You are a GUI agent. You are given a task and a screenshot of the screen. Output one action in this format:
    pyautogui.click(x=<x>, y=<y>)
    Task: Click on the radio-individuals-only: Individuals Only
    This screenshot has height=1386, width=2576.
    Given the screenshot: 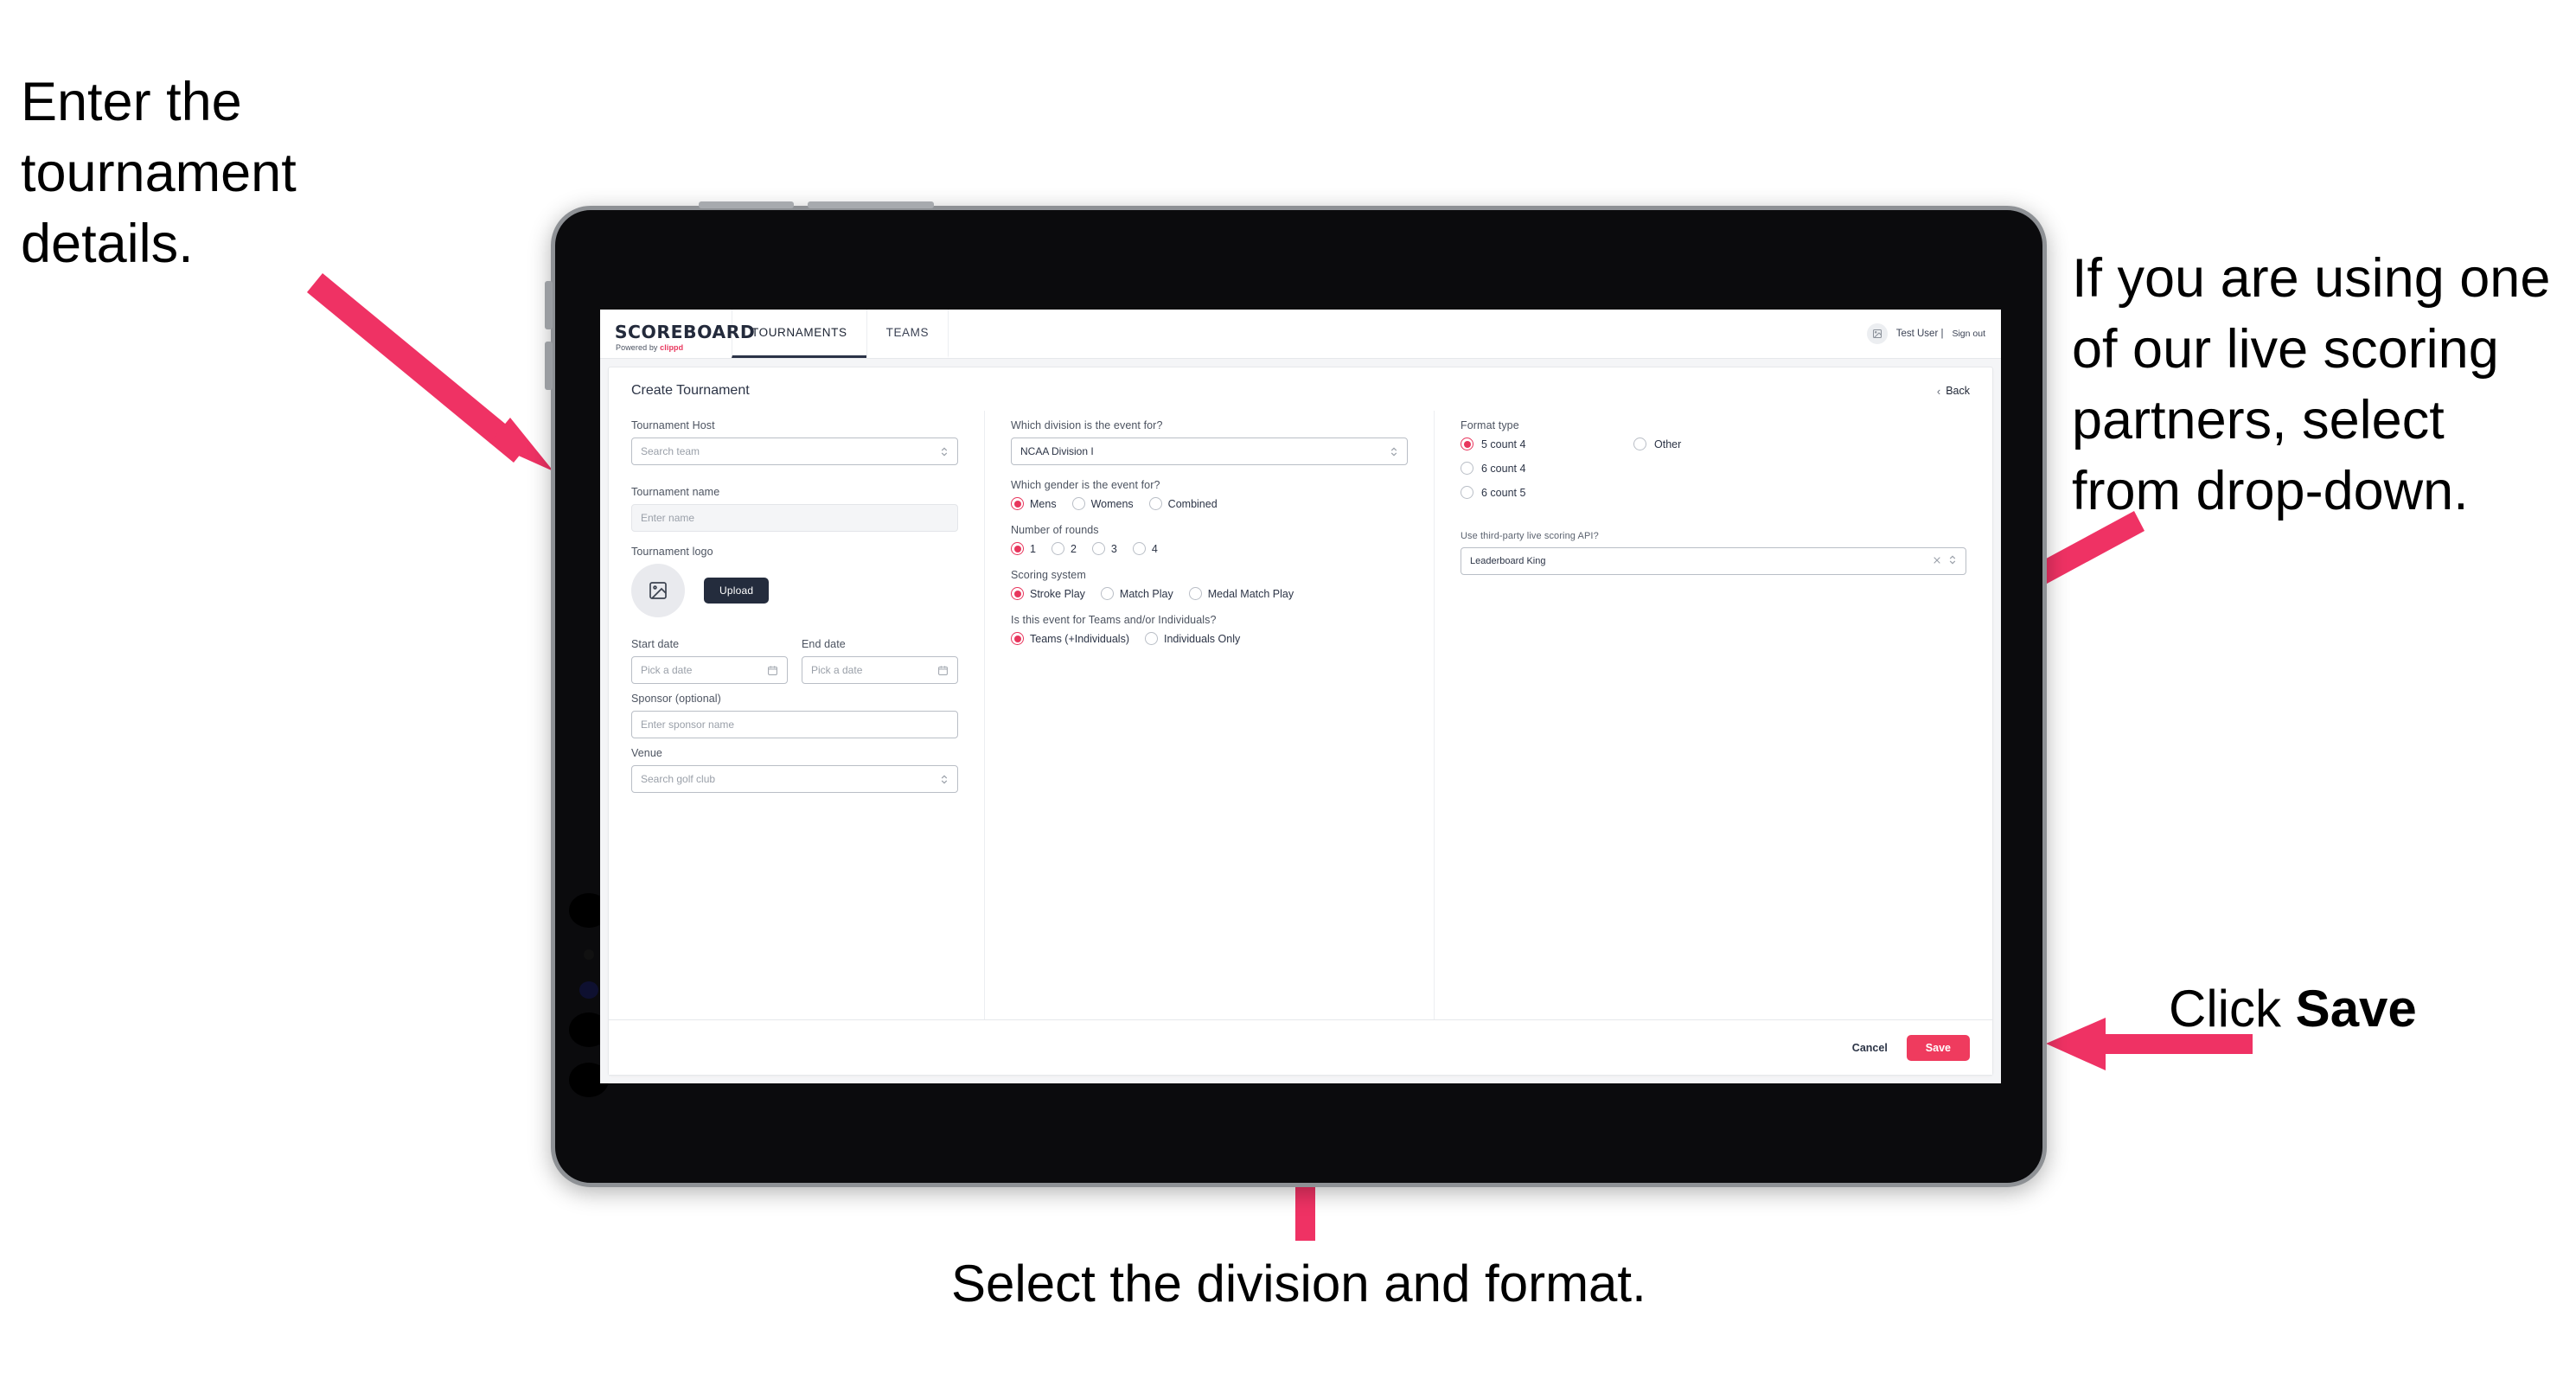 What is the action you would take?
    pyautogui.click(x=1192, y=638)
    